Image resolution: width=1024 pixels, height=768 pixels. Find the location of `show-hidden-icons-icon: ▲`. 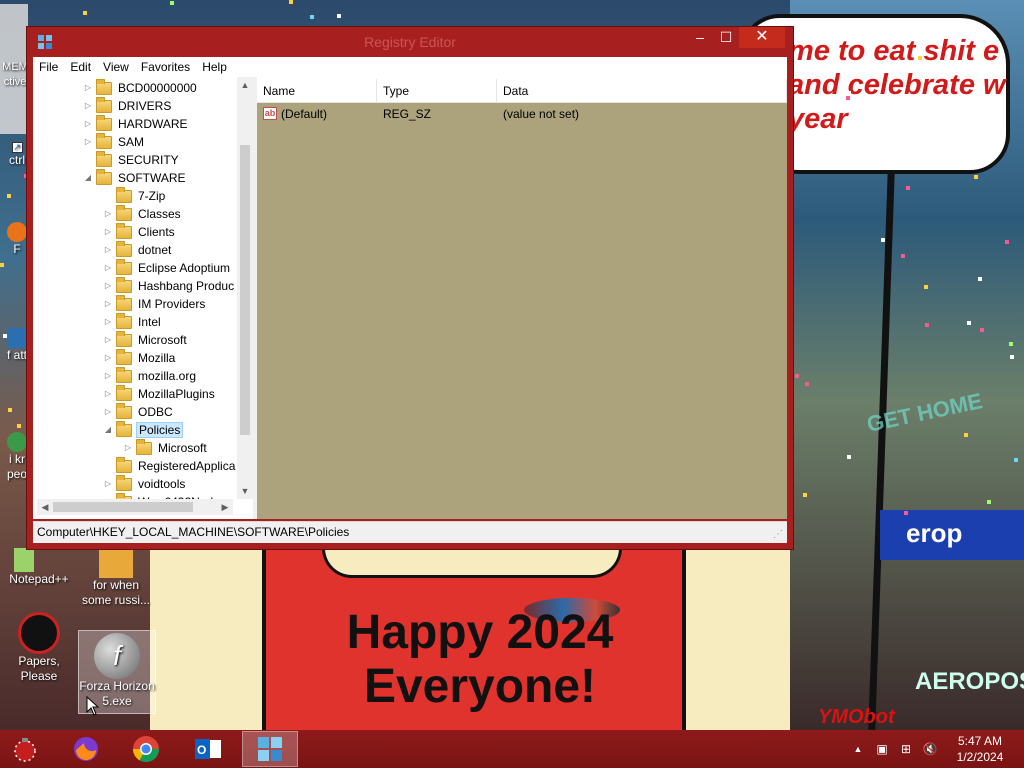

show-hidden-icons-icon: ▲ is located at coordinates (858, 749).